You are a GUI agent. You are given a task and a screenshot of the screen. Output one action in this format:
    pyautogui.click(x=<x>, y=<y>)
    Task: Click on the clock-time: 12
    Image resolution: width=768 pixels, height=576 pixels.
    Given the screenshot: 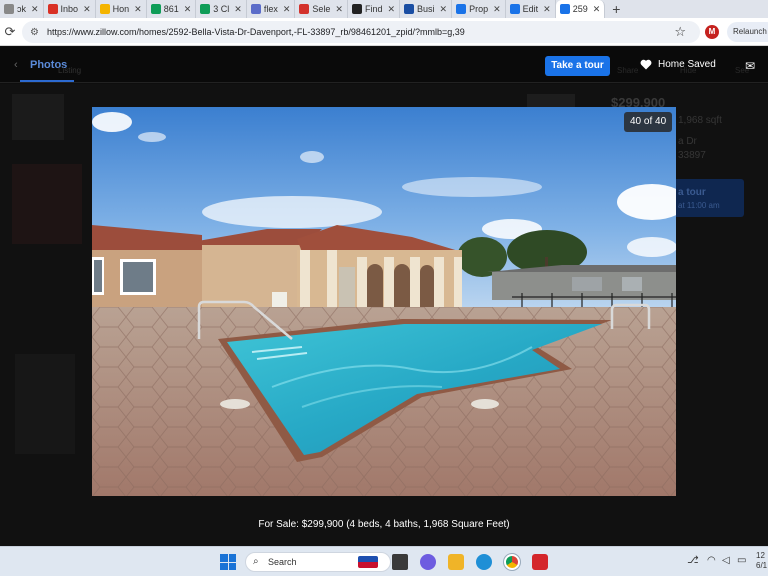 What is the action you would take?
    pyautogui.click(x=760, y=555)
    